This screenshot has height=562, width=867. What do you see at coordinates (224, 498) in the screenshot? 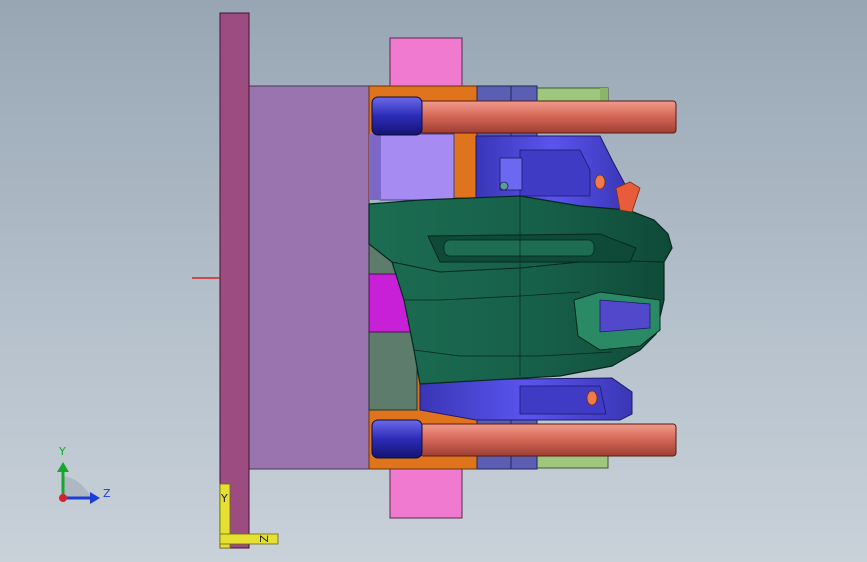
I see `ref-triad-y-label: Y` at bounding box center [224, 498].